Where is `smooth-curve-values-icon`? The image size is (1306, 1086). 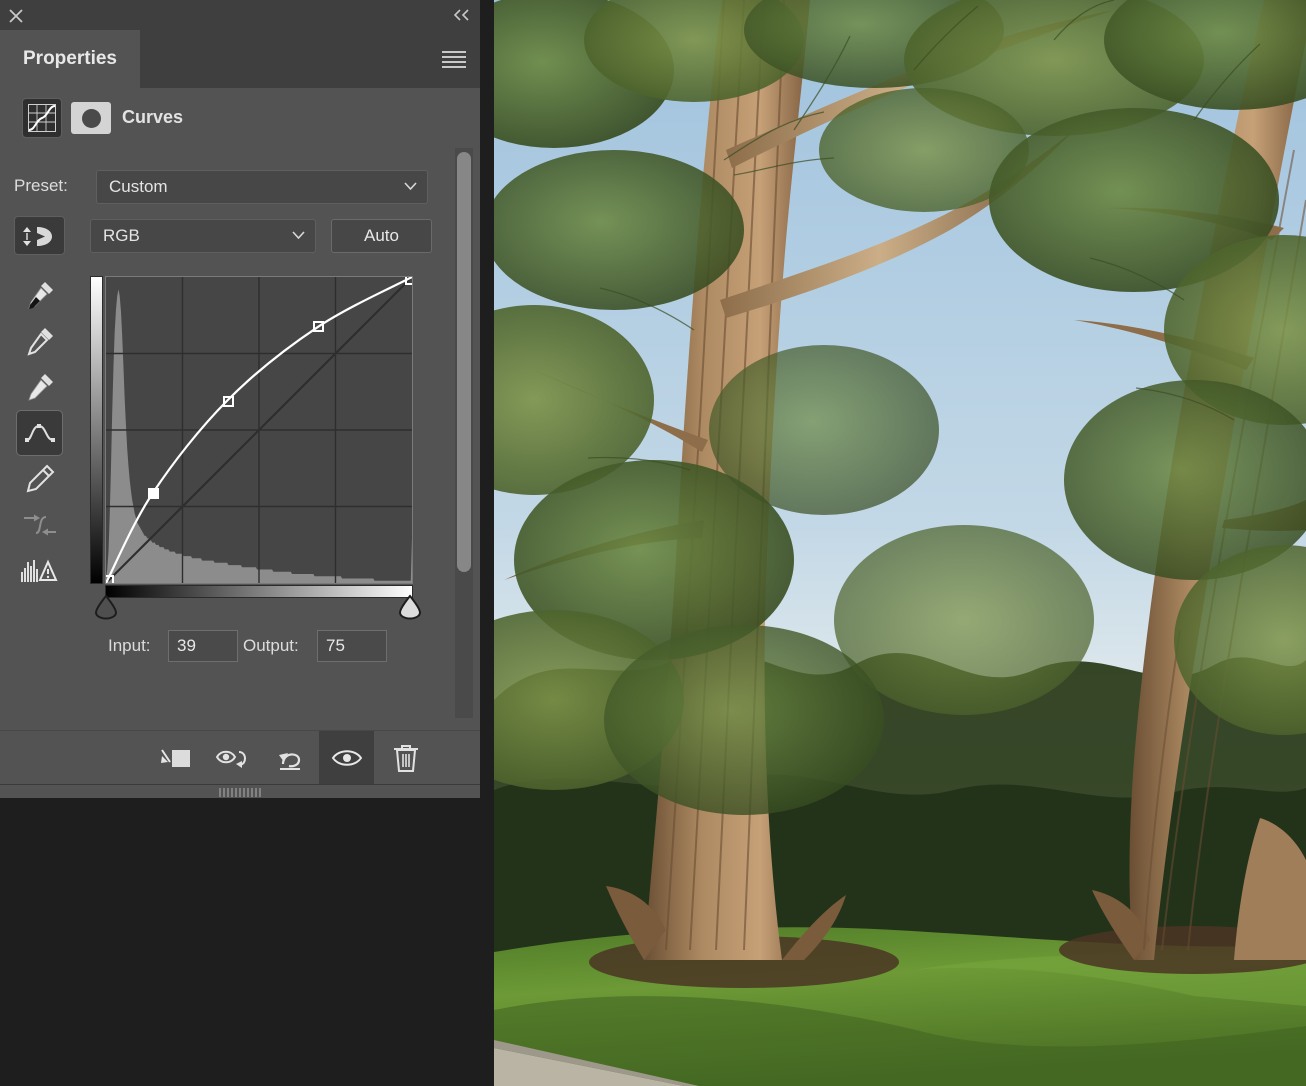
smooth-curve-values-icon is located at coordinates (39, 525).